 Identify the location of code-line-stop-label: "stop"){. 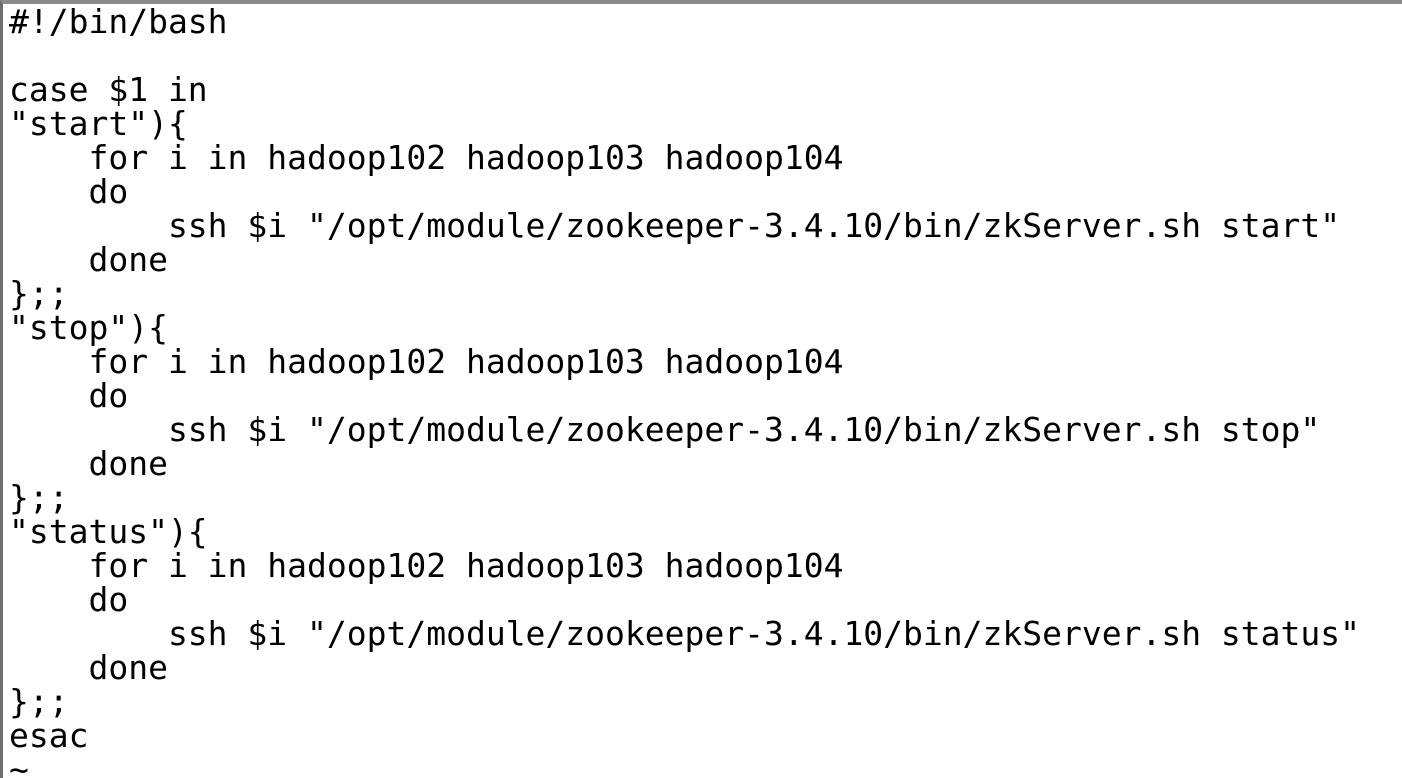
(88, 327).